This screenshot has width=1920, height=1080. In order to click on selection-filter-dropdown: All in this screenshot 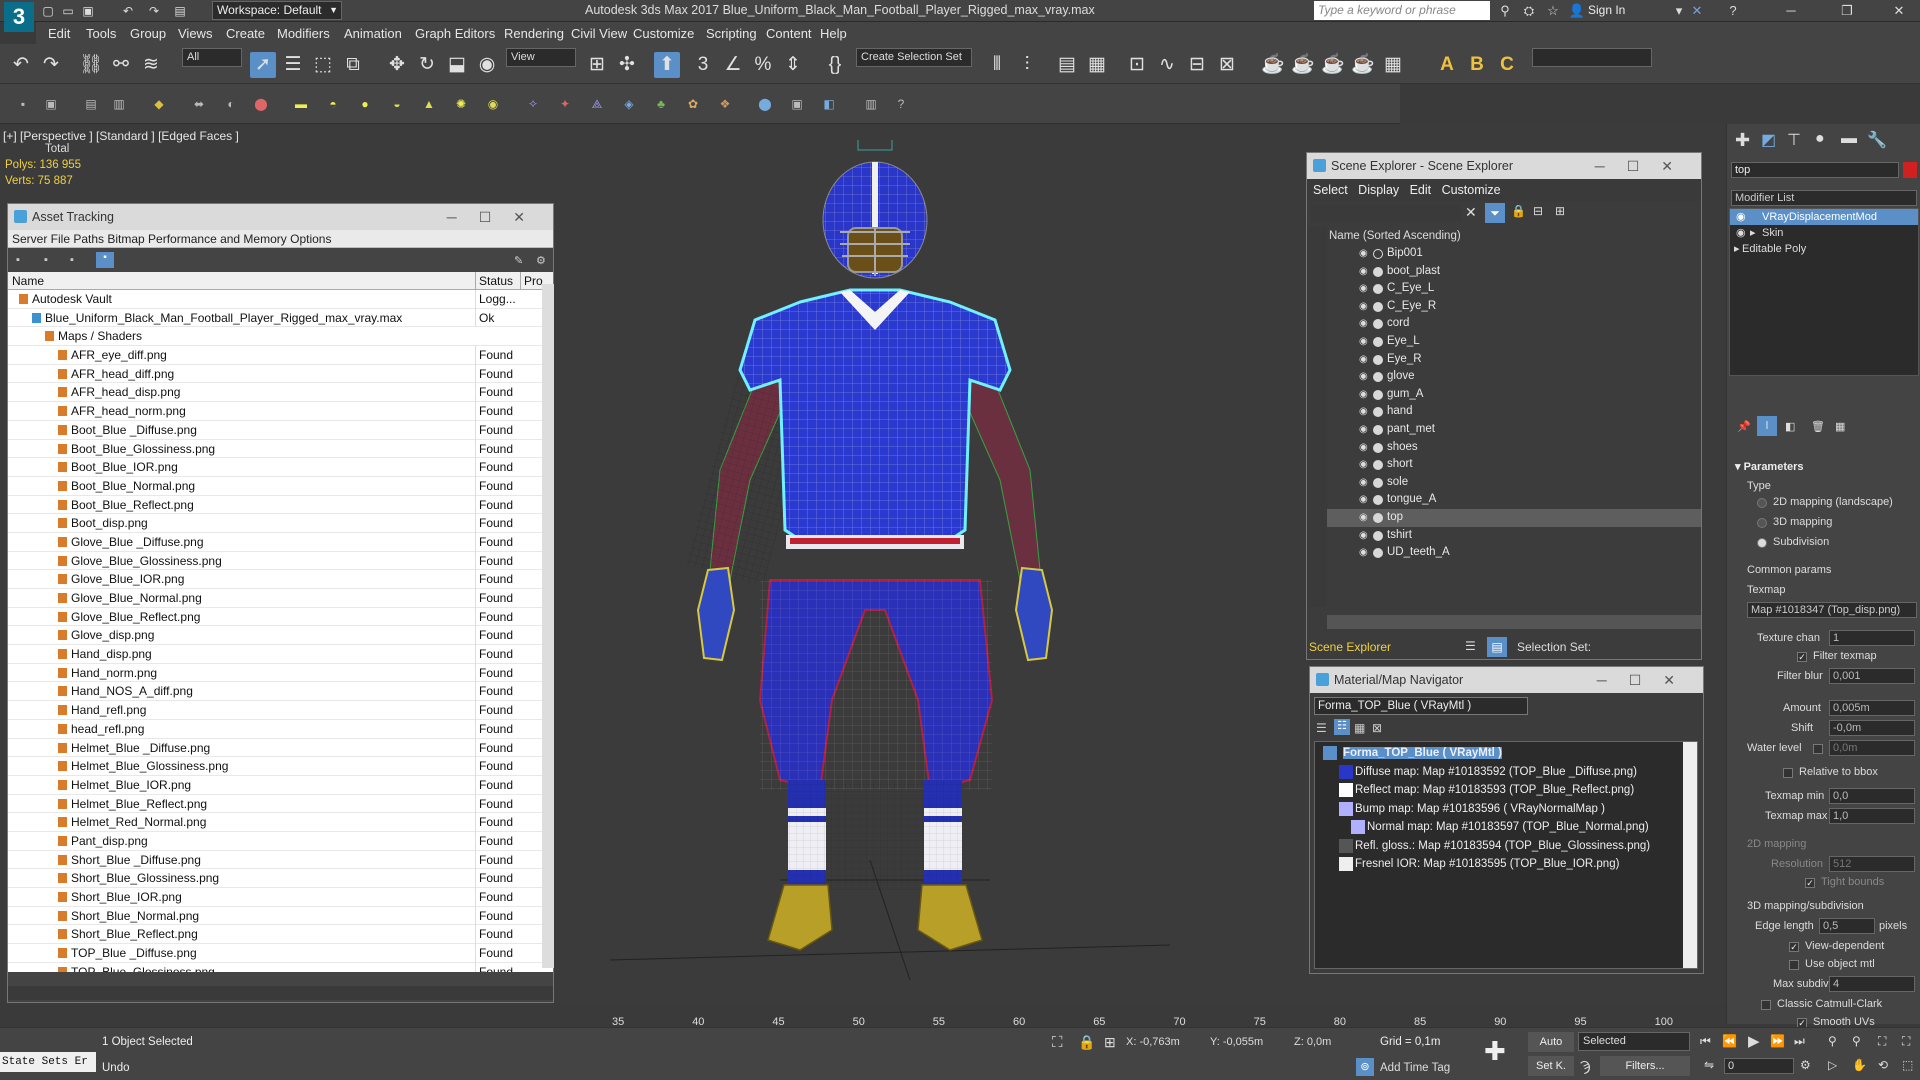, I will do `click(212, 57)`.